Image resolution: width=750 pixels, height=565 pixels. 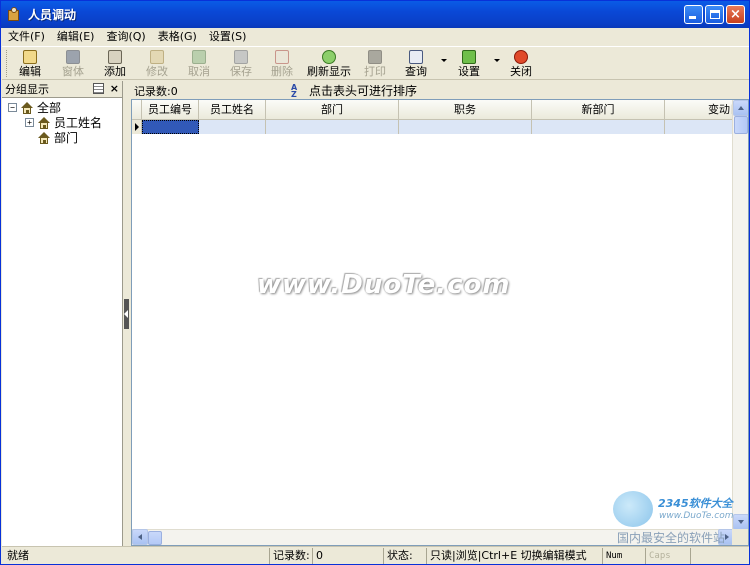 What do you see at coordinates (115, 64) in the screenshot?
I see `add-button: 添加` at bounding box center [115, 64].